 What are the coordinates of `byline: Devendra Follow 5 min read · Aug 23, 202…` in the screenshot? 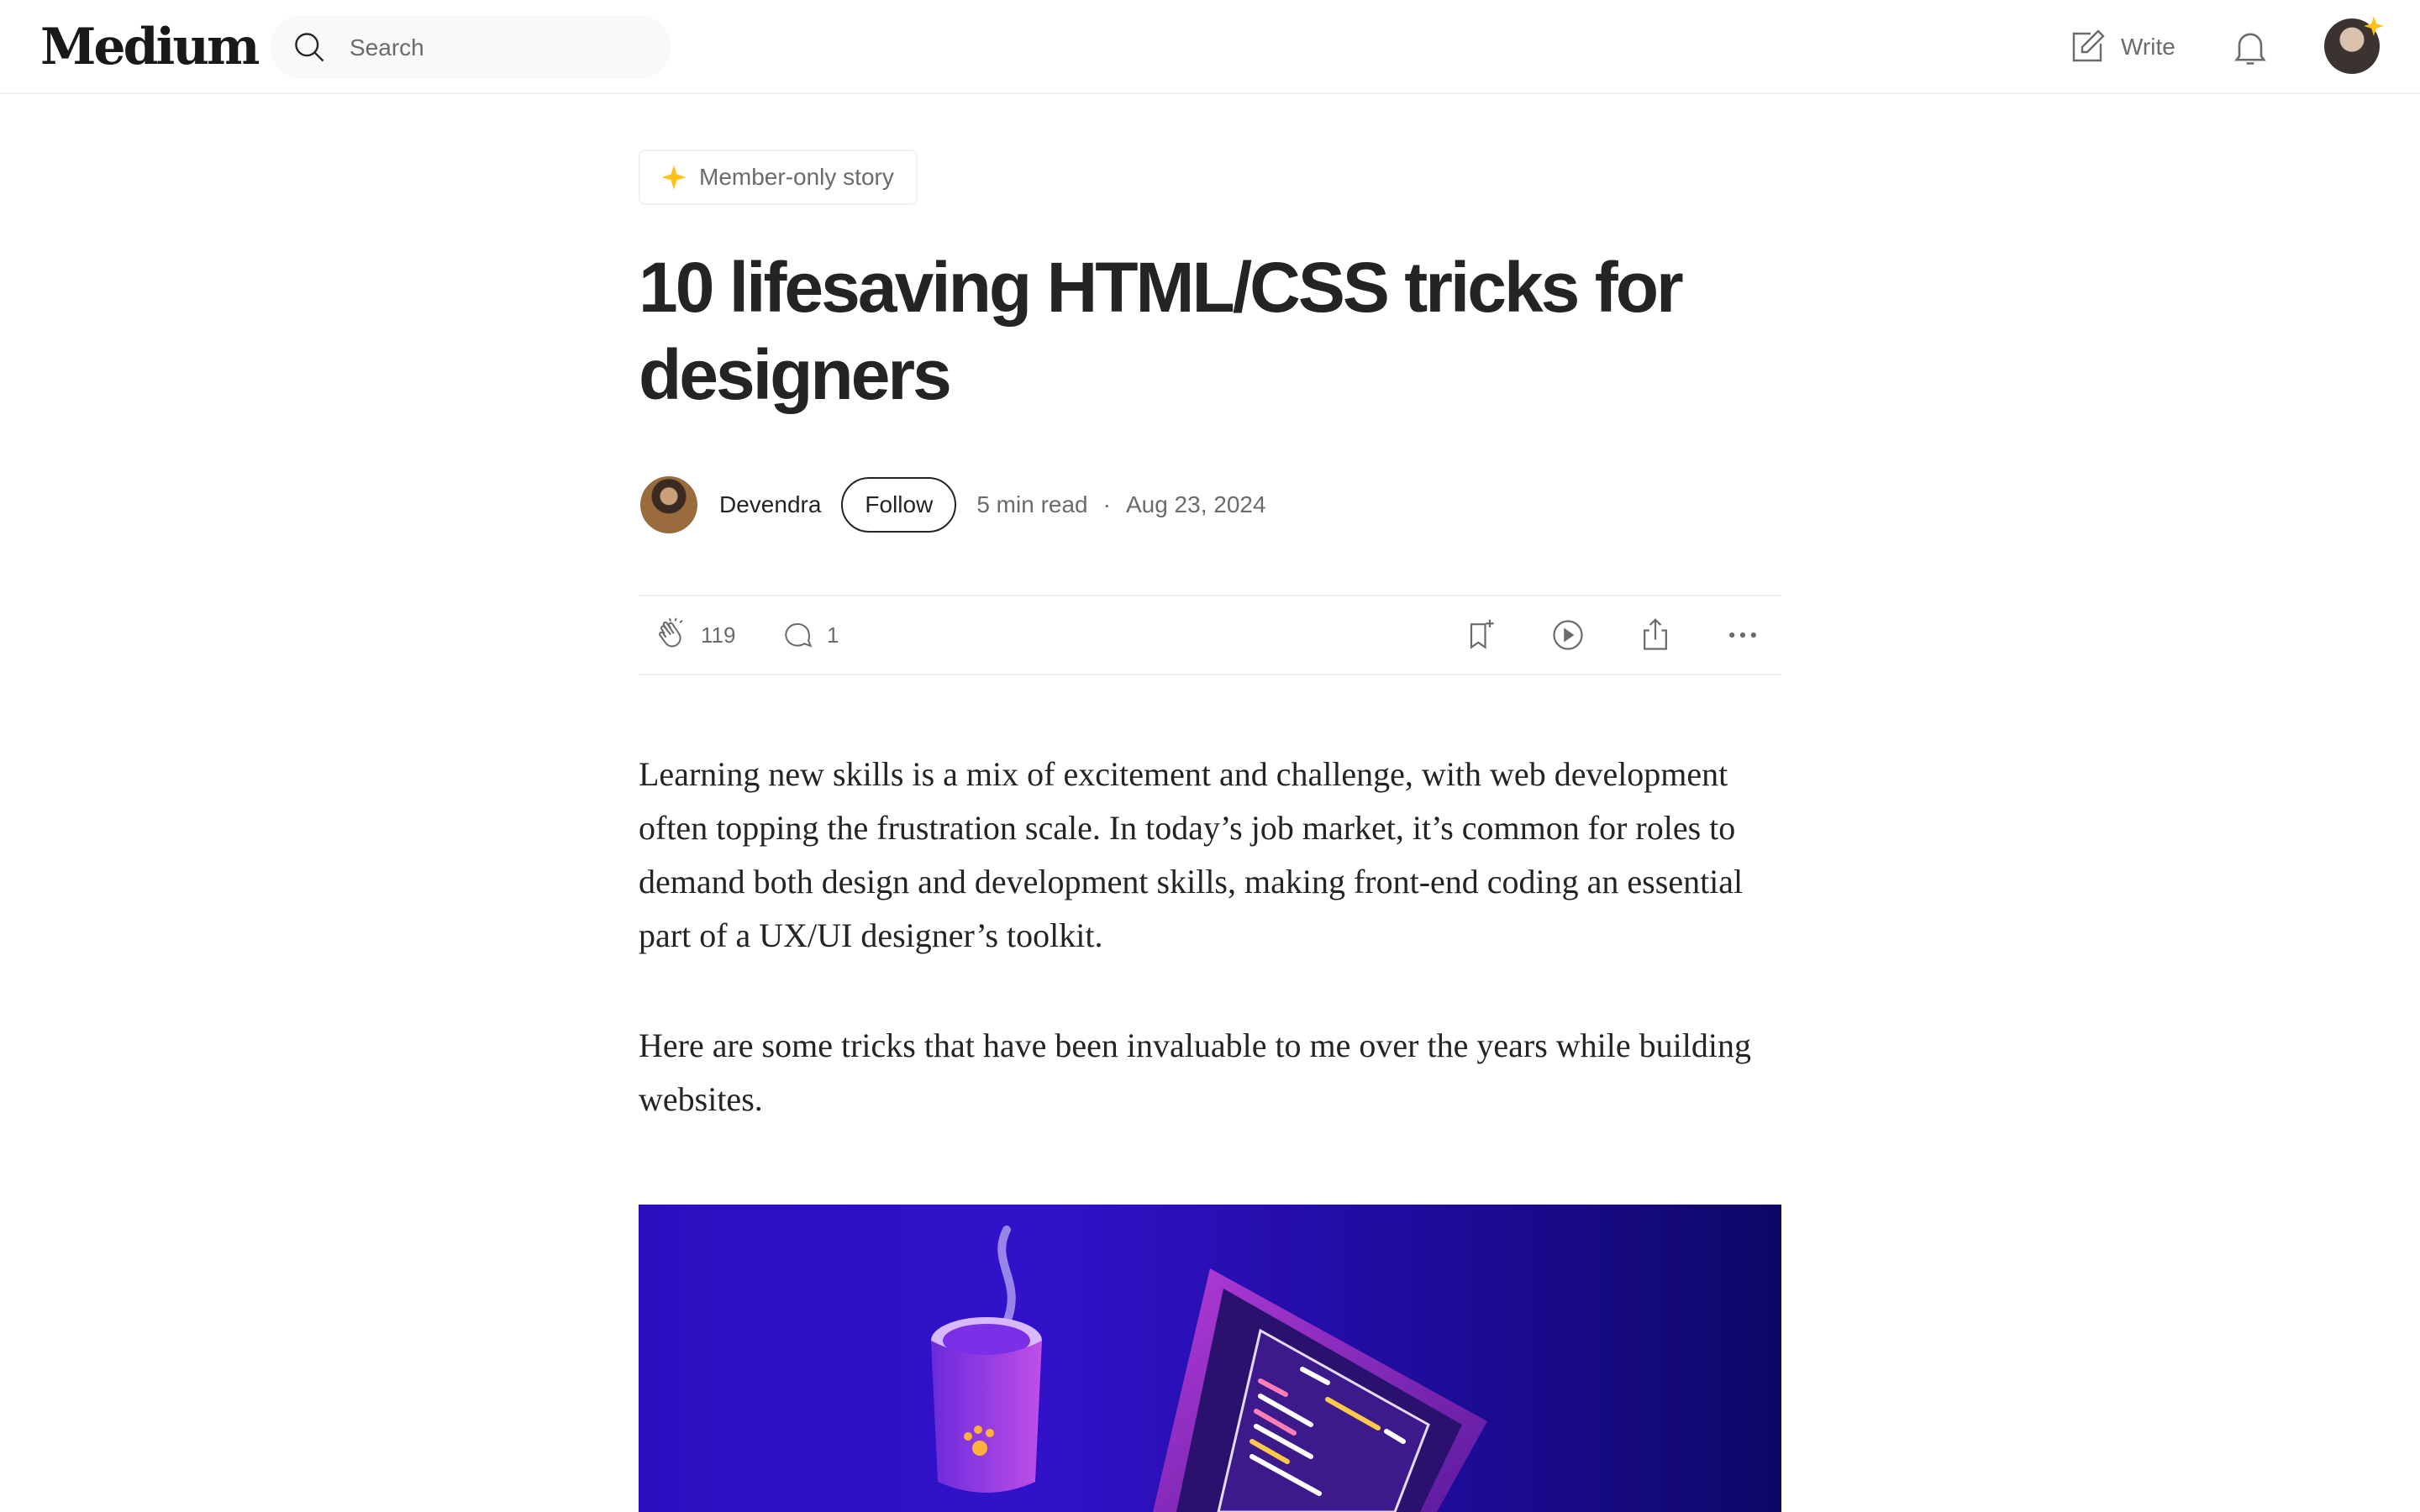 It's located at (953, 504).